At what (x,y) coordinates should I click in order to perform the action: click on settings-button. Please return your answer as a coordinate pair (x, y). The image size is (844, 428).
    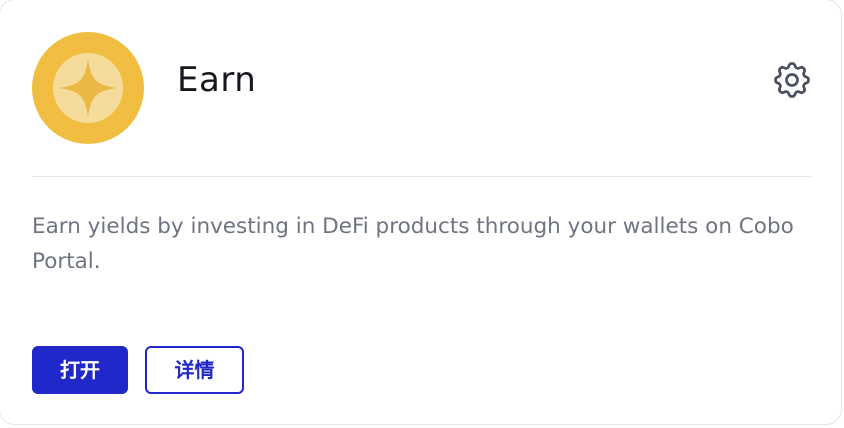
    Looking at the image, I should click on (792, 80).